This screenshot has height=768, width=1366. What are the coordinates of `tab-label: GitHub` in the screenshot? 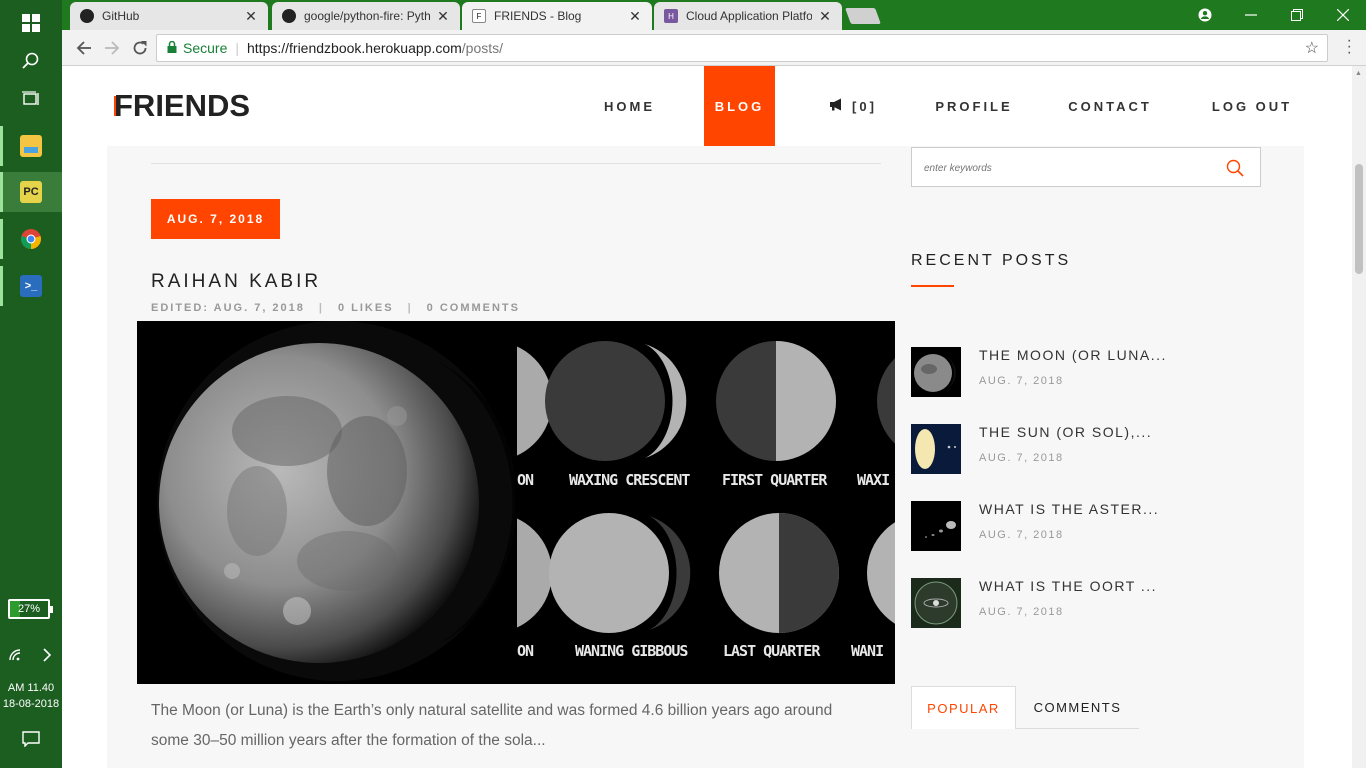 It's located at (121, 16).